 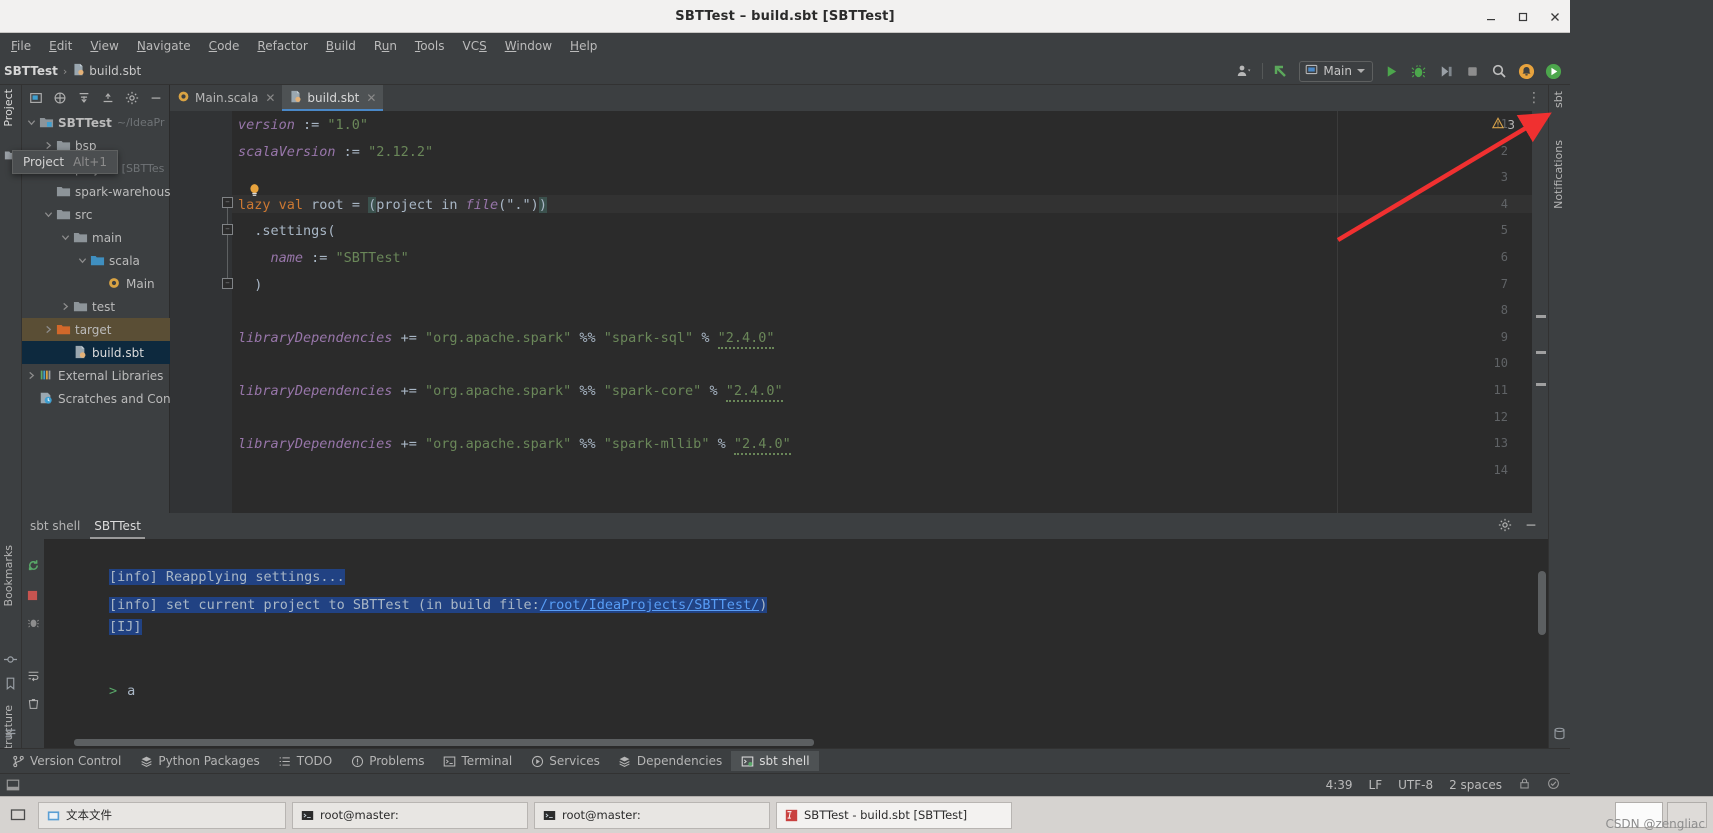 I want to click on console-vertical-scrollbar, so click(x=1542, y=603).